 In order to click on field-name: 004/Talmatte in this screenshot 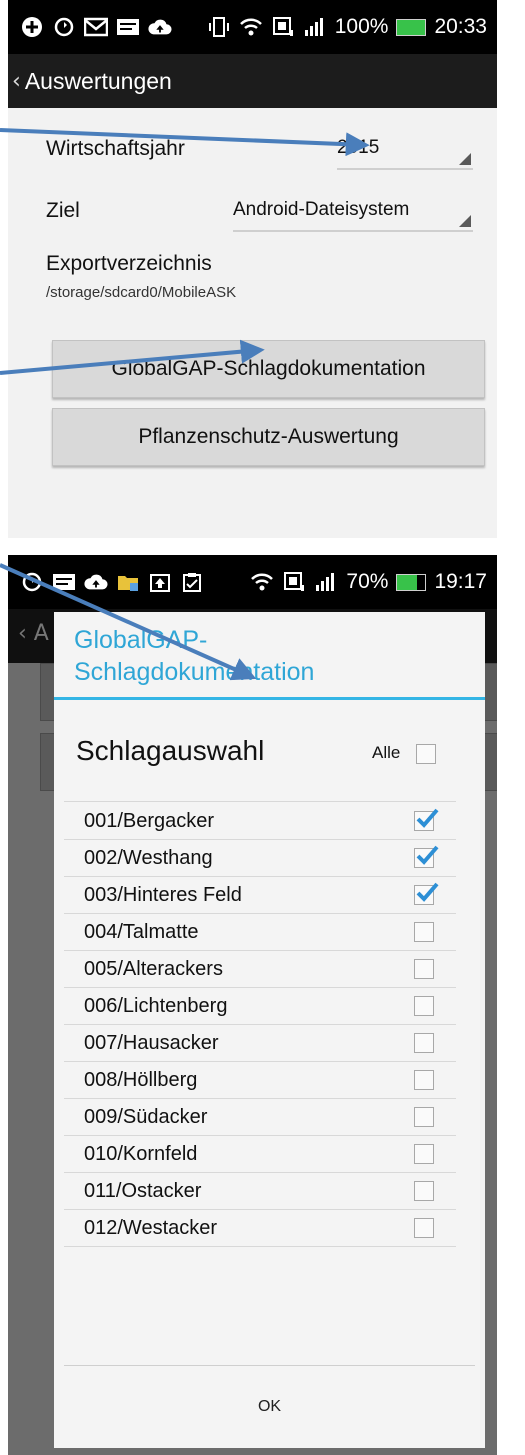, I will do `click(141, 932)`.